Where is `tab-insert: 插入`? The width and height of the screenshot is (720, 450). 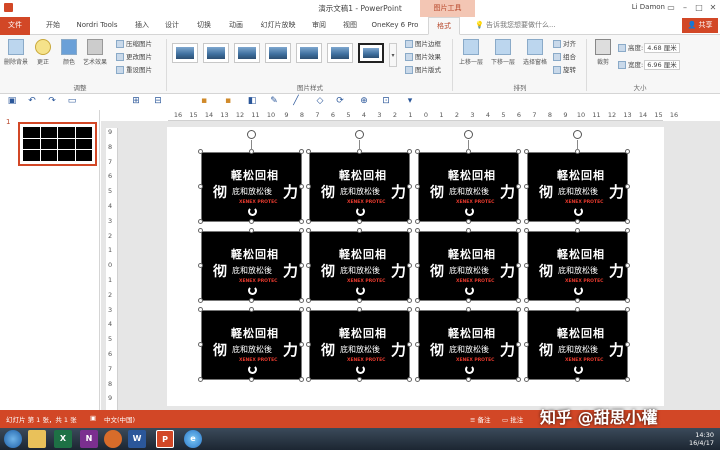 tab-insert: 插入 is located at coordinates (142, 26).